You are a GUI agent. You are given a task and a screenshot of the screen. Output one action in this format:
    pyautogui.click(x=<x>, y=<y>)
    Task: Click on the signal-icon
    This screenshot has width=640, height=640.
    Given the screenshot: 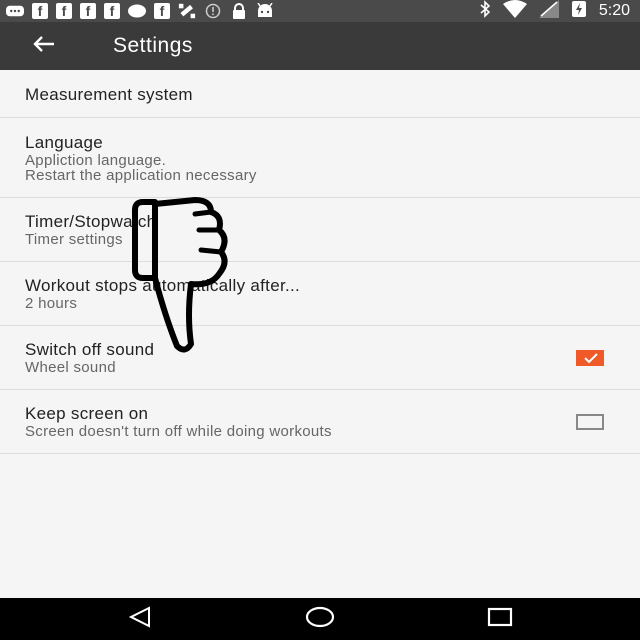 What is the action you would take?
    pyautogui.click(x=548, y=11)
    